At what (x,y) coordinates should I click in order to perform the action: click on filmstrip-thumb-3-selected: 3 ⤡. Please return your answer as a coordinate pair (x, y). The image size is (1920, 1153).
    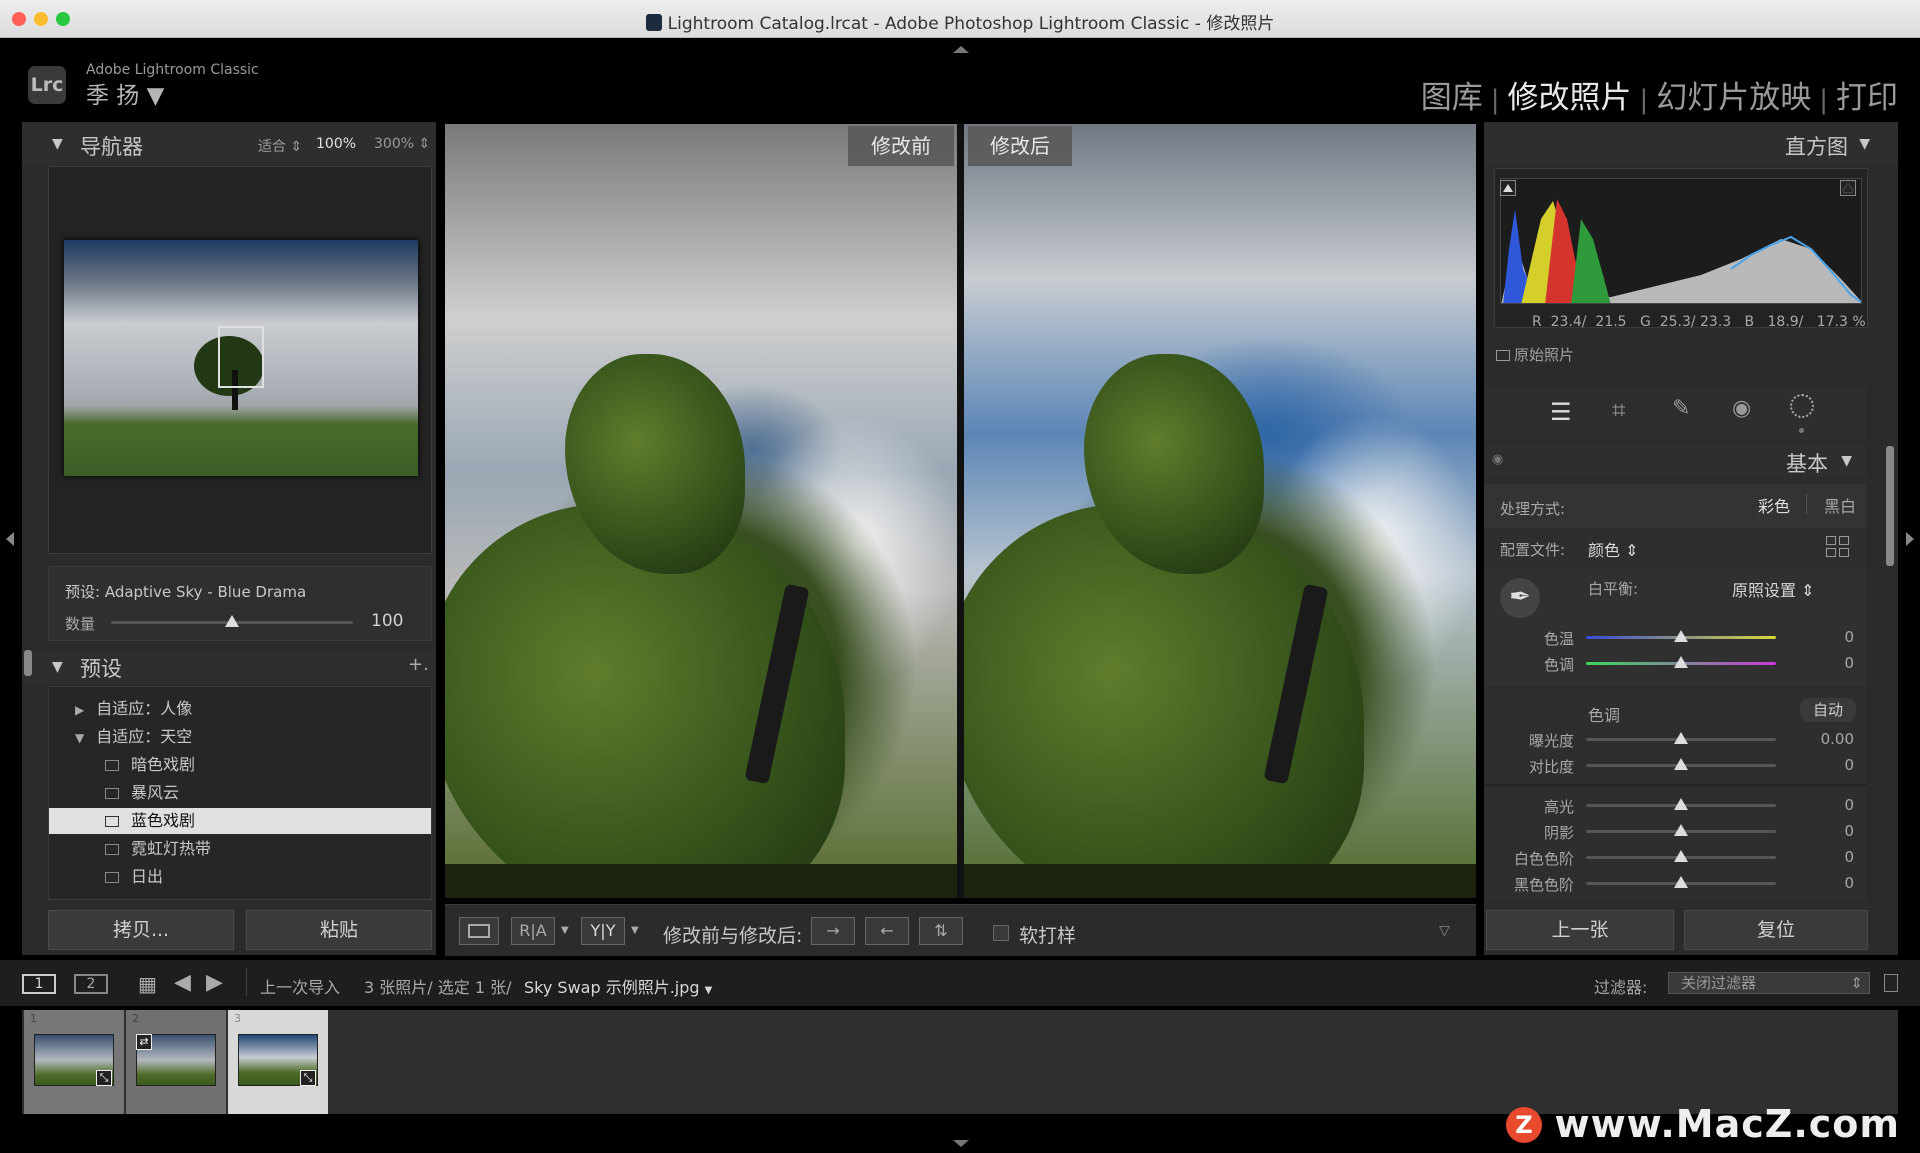
    Looking at the image, I should click on (278, 1062).